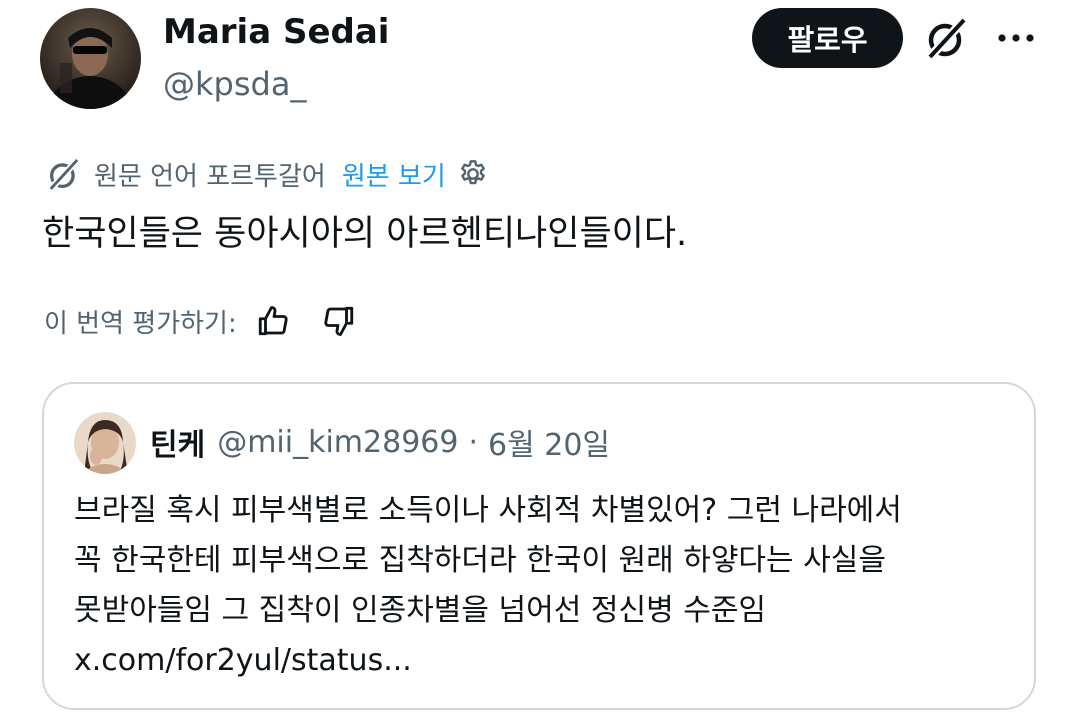 The image size is (1080, 726). I want to click on quoted-text-line: 꼭 한국한테 피부색으로 집착하더라 한국이 원래 하얗다는 사실을, so click(480, 560).